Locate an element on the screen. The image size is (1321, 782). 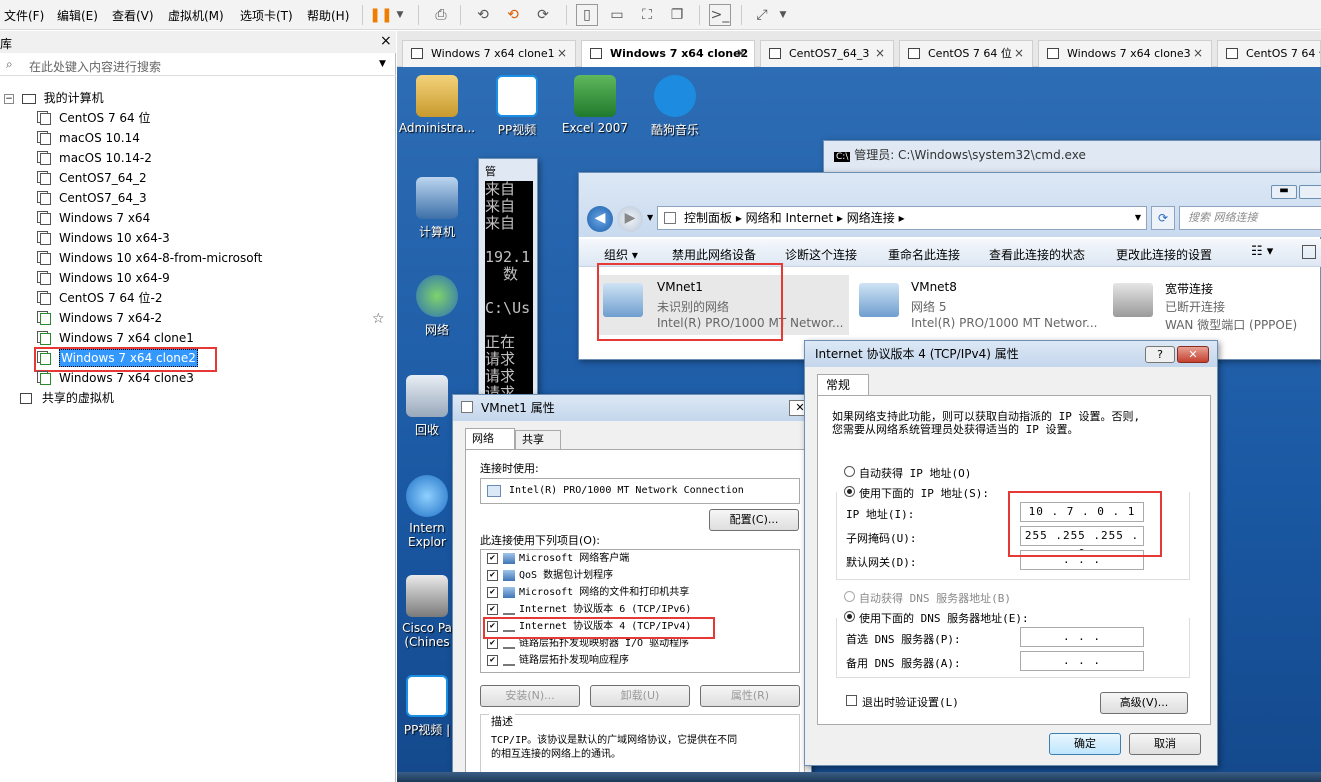
tree-vm-item: CentOS 7 64 位 is located at coordinates (95, 118).